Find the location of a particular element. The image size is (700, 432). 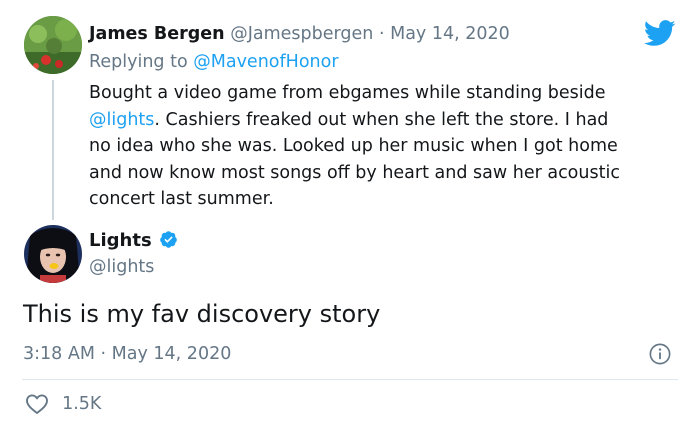

main-author-avatar is located at coordinates (53, 254).